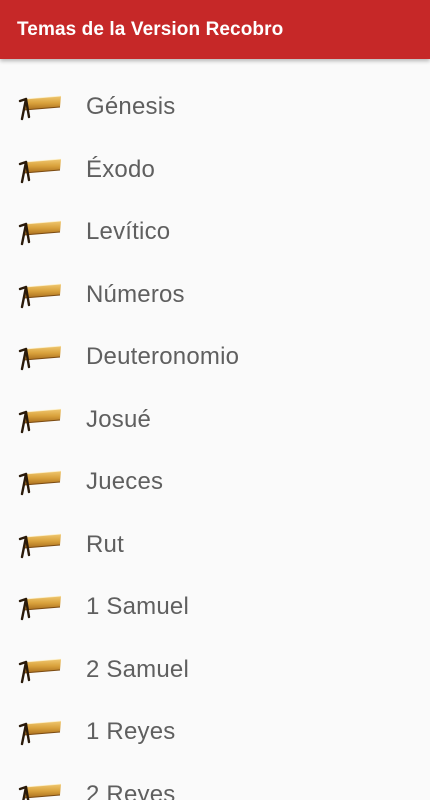 The width and height of the screenshot is (430, 800). Describe the element at coordinates (215, 732) in the screenshot. I see `book-list-item: 1 Reyes` at that location.